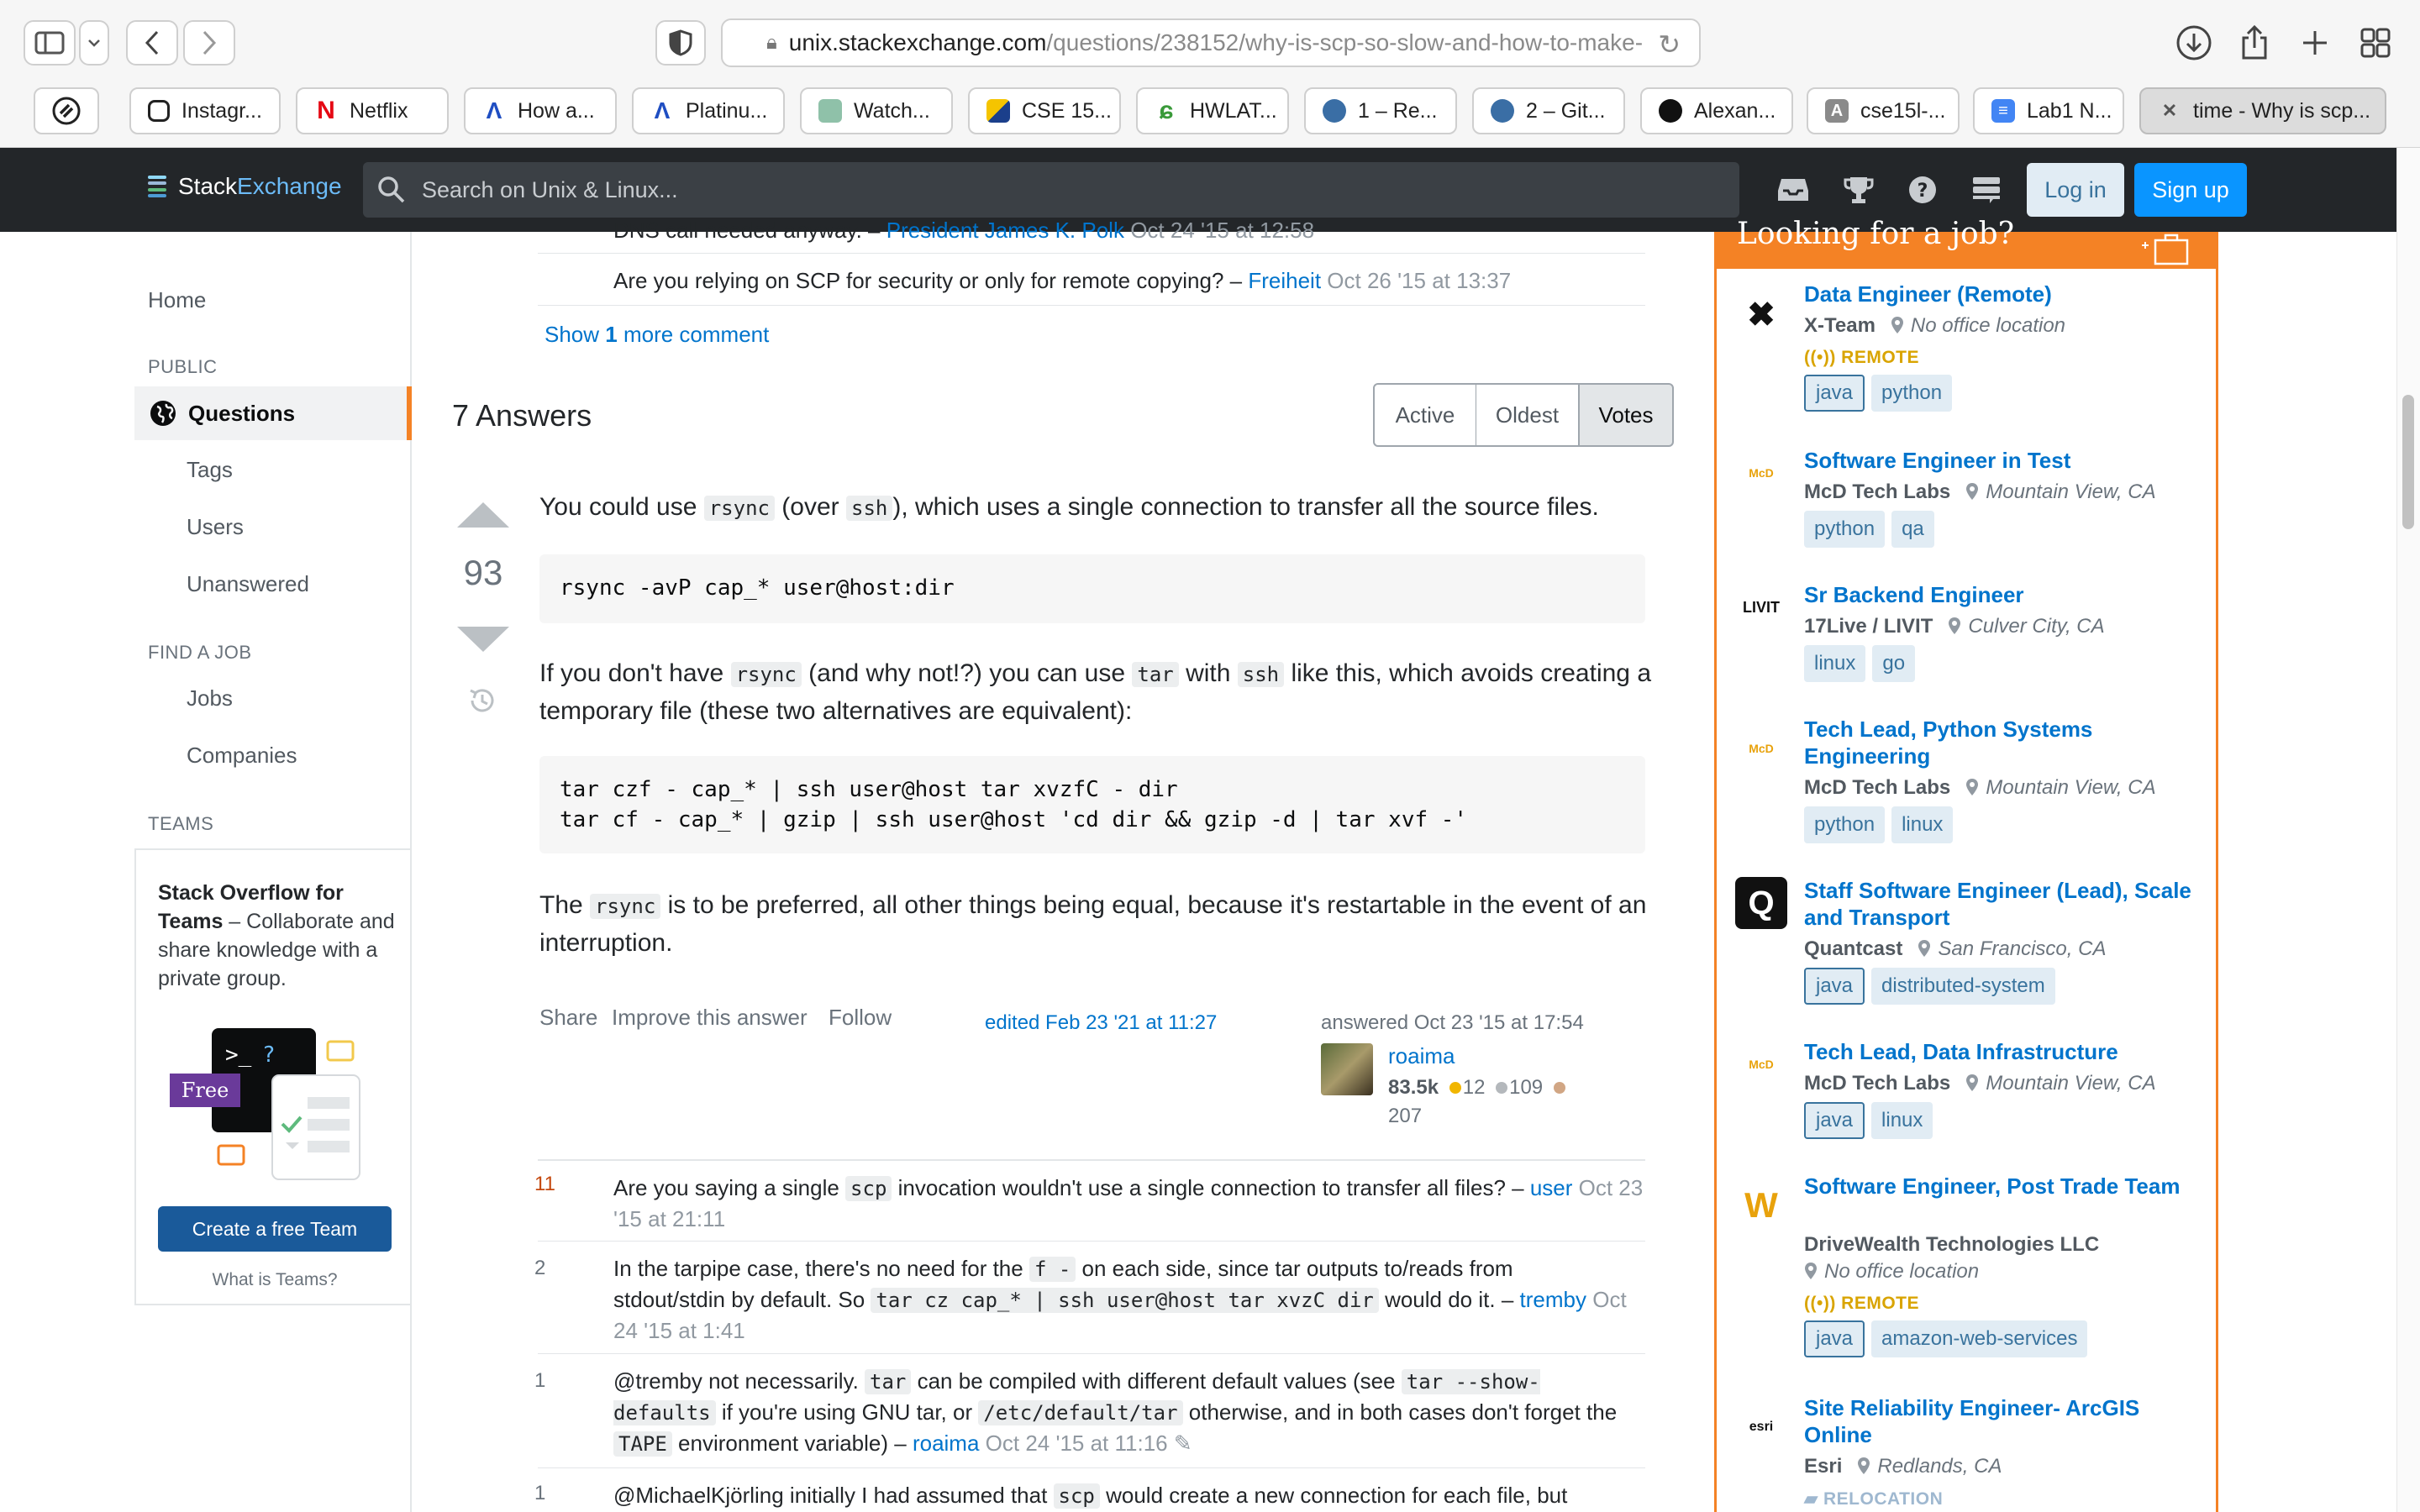 Image resolution: width=2420 pixels, height=1512 pixels. Describe the element at coordinates (242, 756) in the screenshot. I see `nav-companies: Companies` at that location.